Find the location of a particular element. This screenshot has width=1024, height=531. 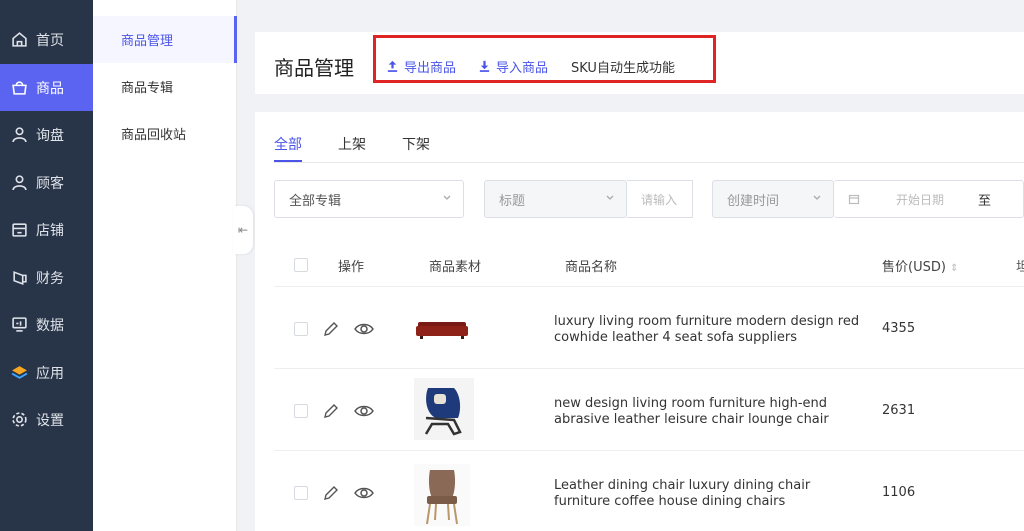

date-range-input: 开始日期 至 is located at coordinates (929, 199).